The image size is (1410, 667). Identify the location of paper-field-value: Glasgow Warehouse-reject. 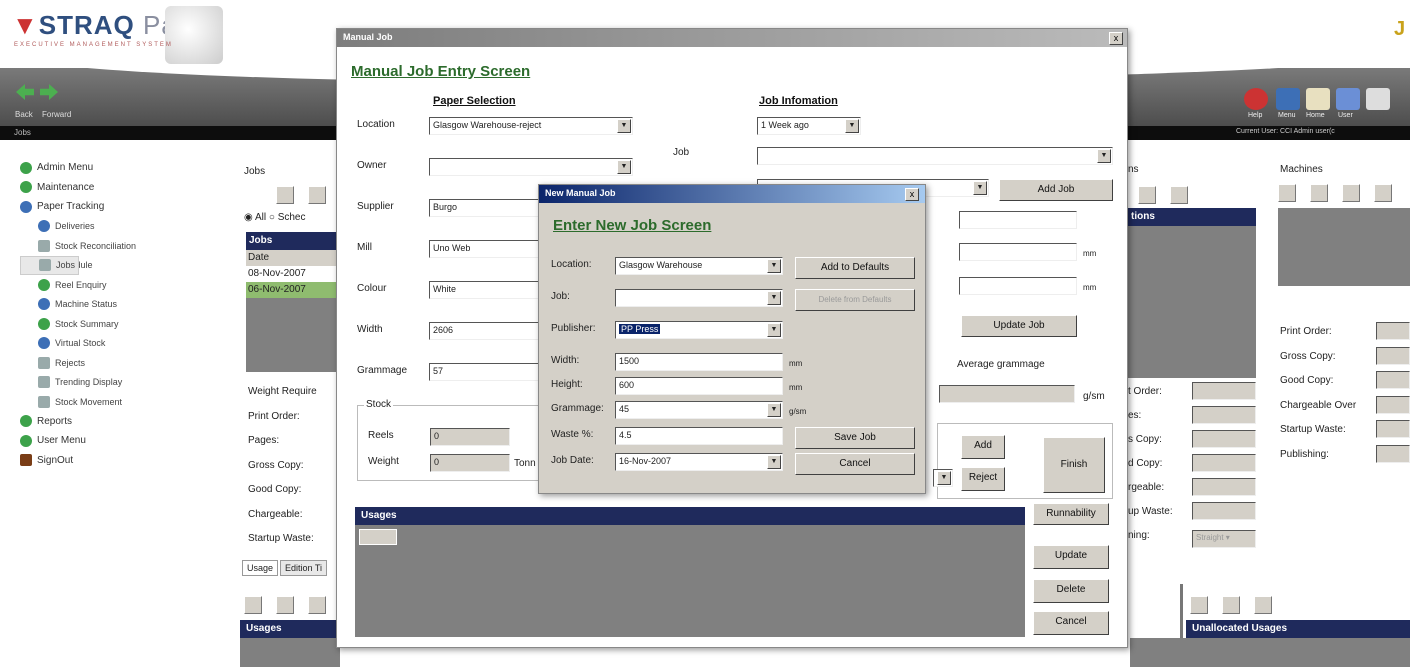
(487, 125).